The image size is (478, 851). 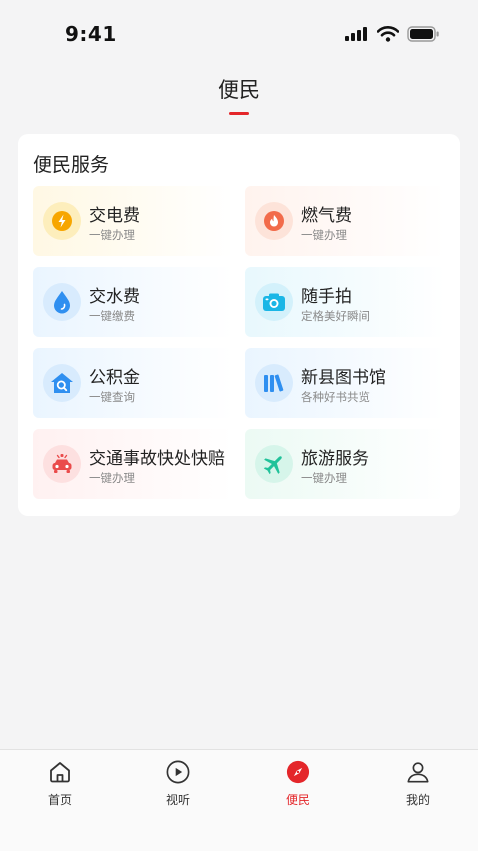 What do you see at coordinates (274, 383) in the screenshot?
I see `books-icon` at bounding box center [274, 383].